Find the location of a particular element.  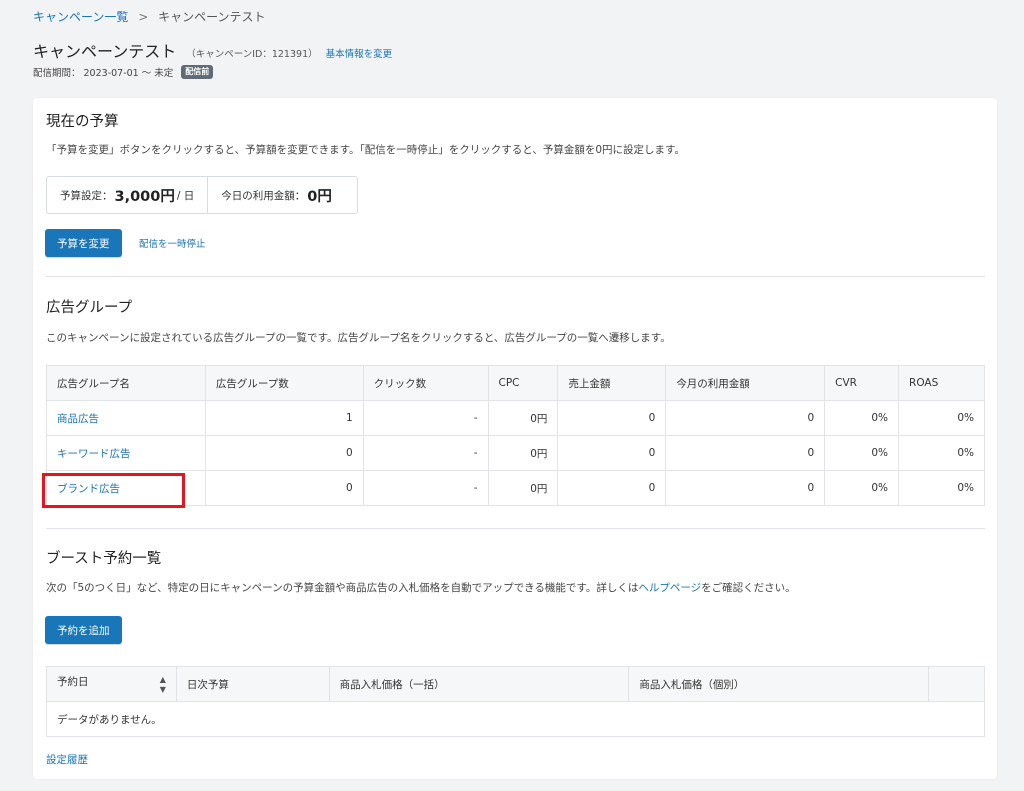

budget-setting-cell: 予算設定： 3,000円 / 日 is located at coordinates (127, 195).